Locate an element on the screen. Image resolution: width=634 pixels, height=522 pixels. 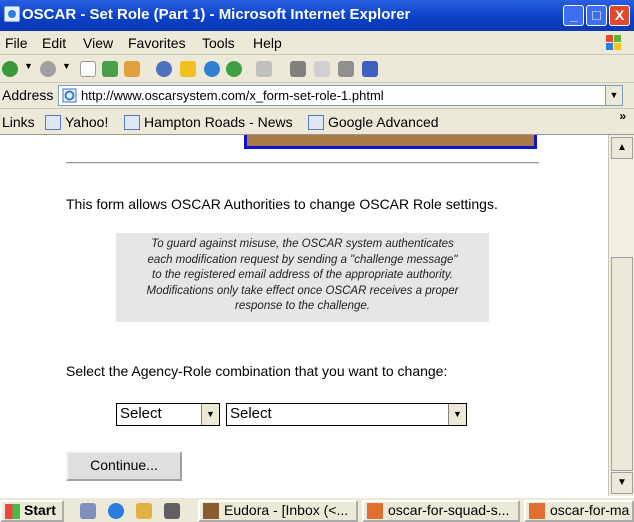
ie-app-icon is located at coordinates (12, 14).